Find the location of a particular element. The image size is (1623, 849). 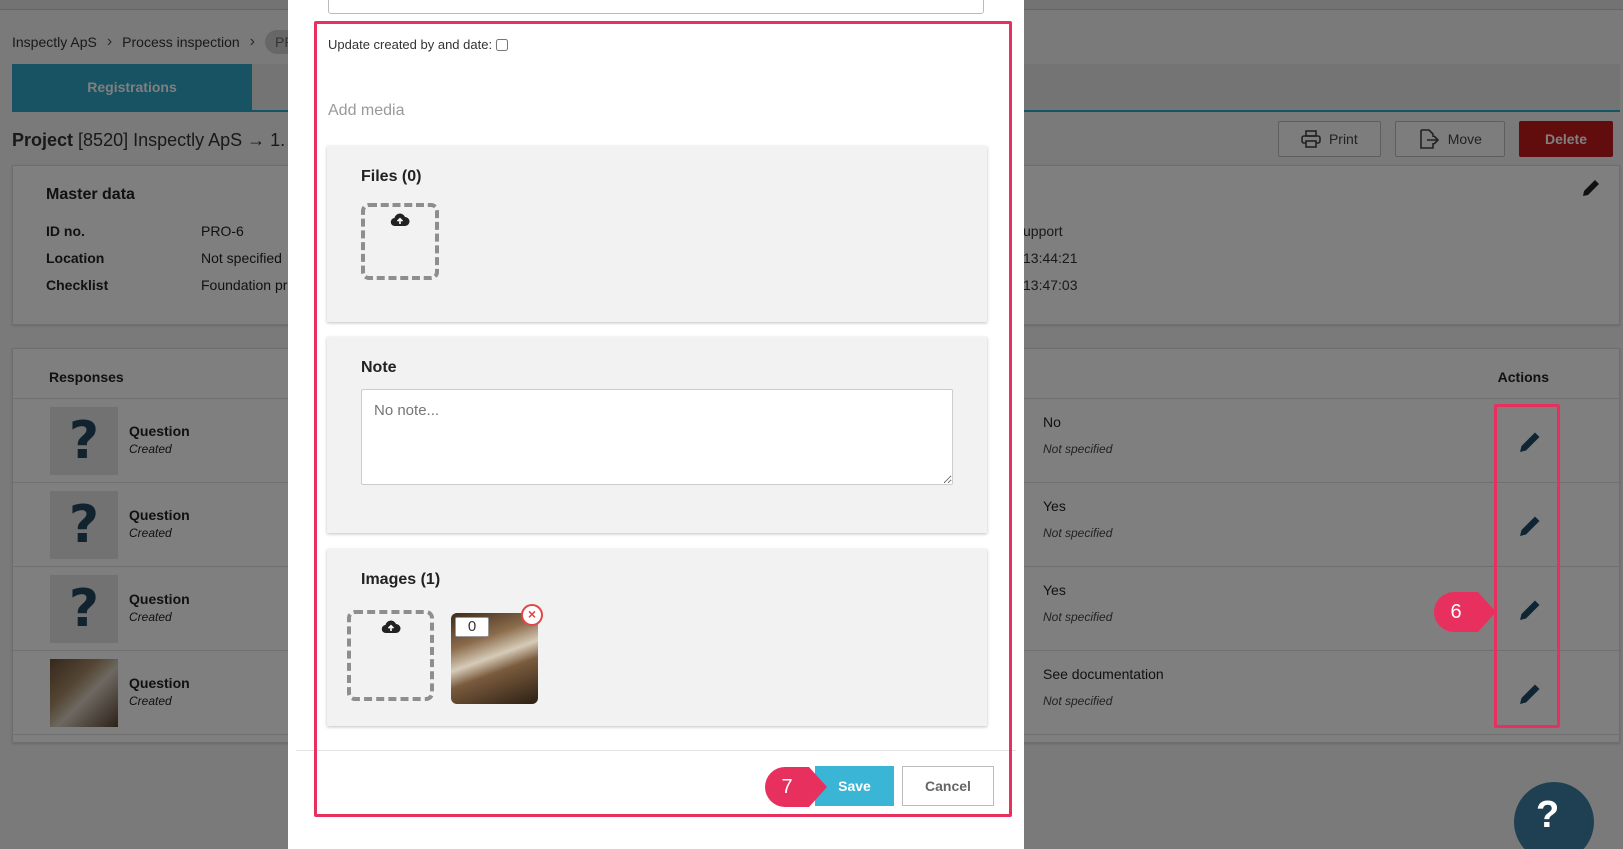

help-icon: ? is located at coordinates (1548, 815).